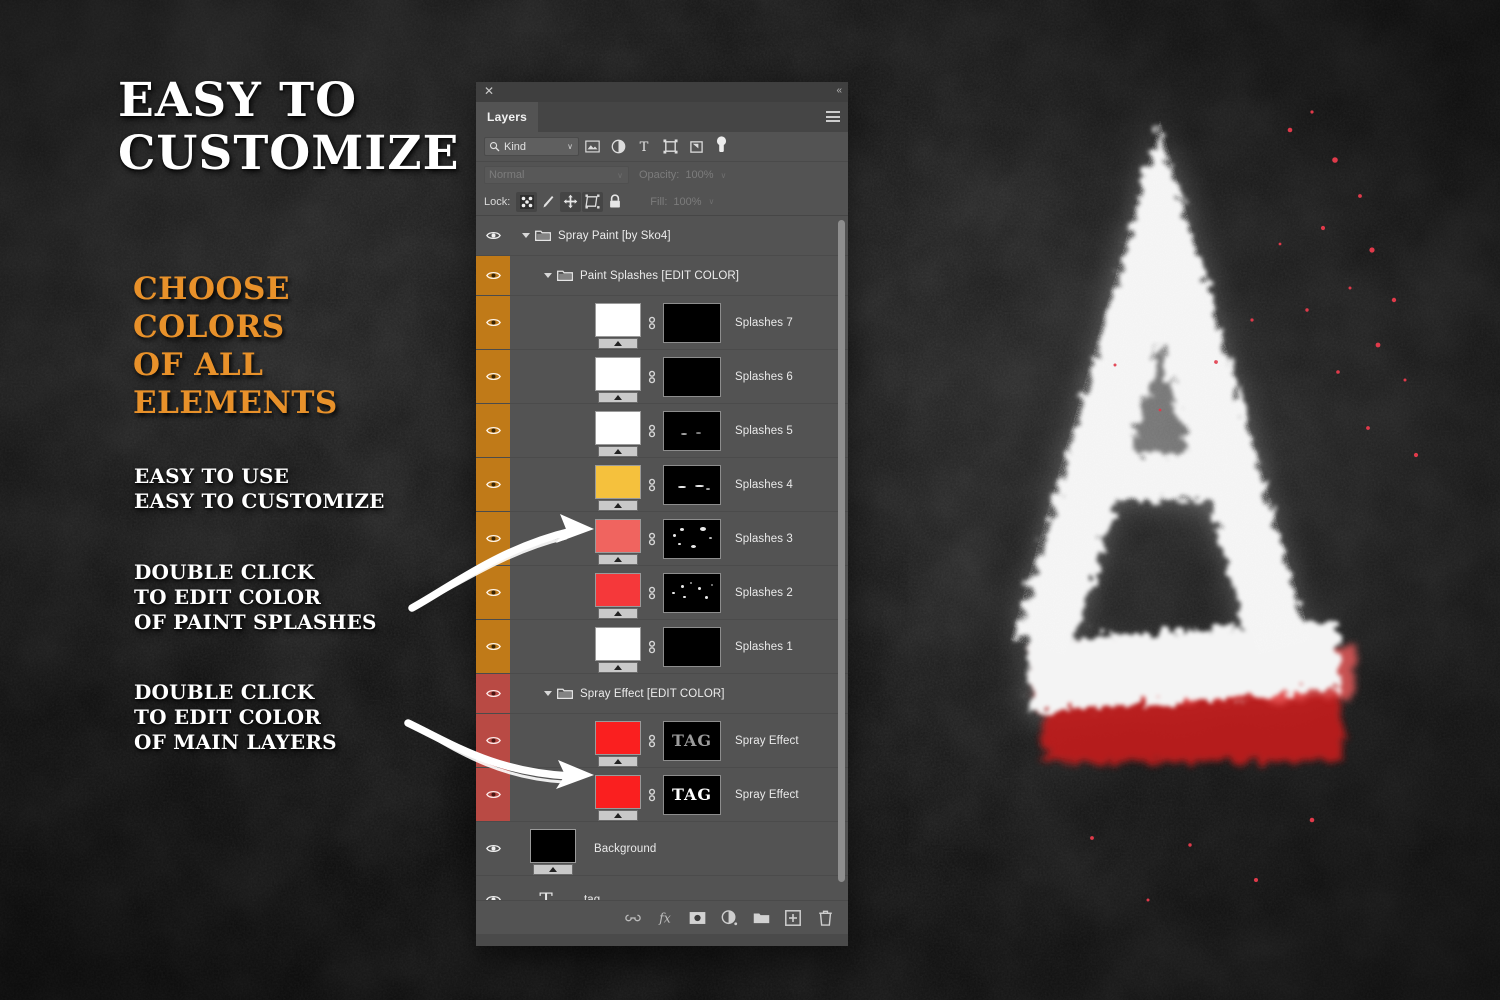 The image size is (1500, 1000). I want to click on close-icon: ✕, so click(489, 91).